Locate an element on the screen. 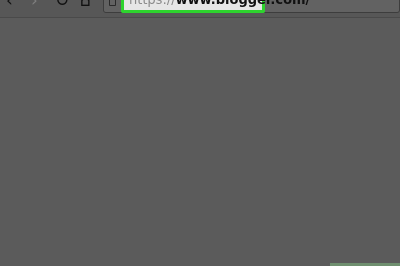 The width and height of the screenshot is (400, 266). url-prefix: https:// is located at coordinates (152, 4).